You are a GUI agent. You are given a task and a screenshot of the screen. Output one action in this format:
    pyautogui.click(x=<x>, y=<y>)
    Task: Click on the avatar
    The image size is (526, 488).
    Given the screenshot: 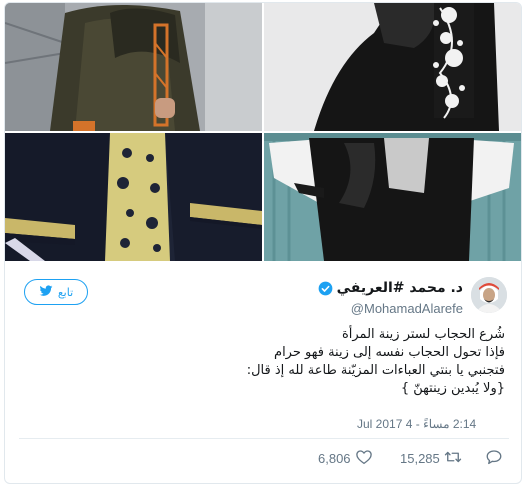 What is the action you would take?
    pyautogui.click(x=489, y=295)
    